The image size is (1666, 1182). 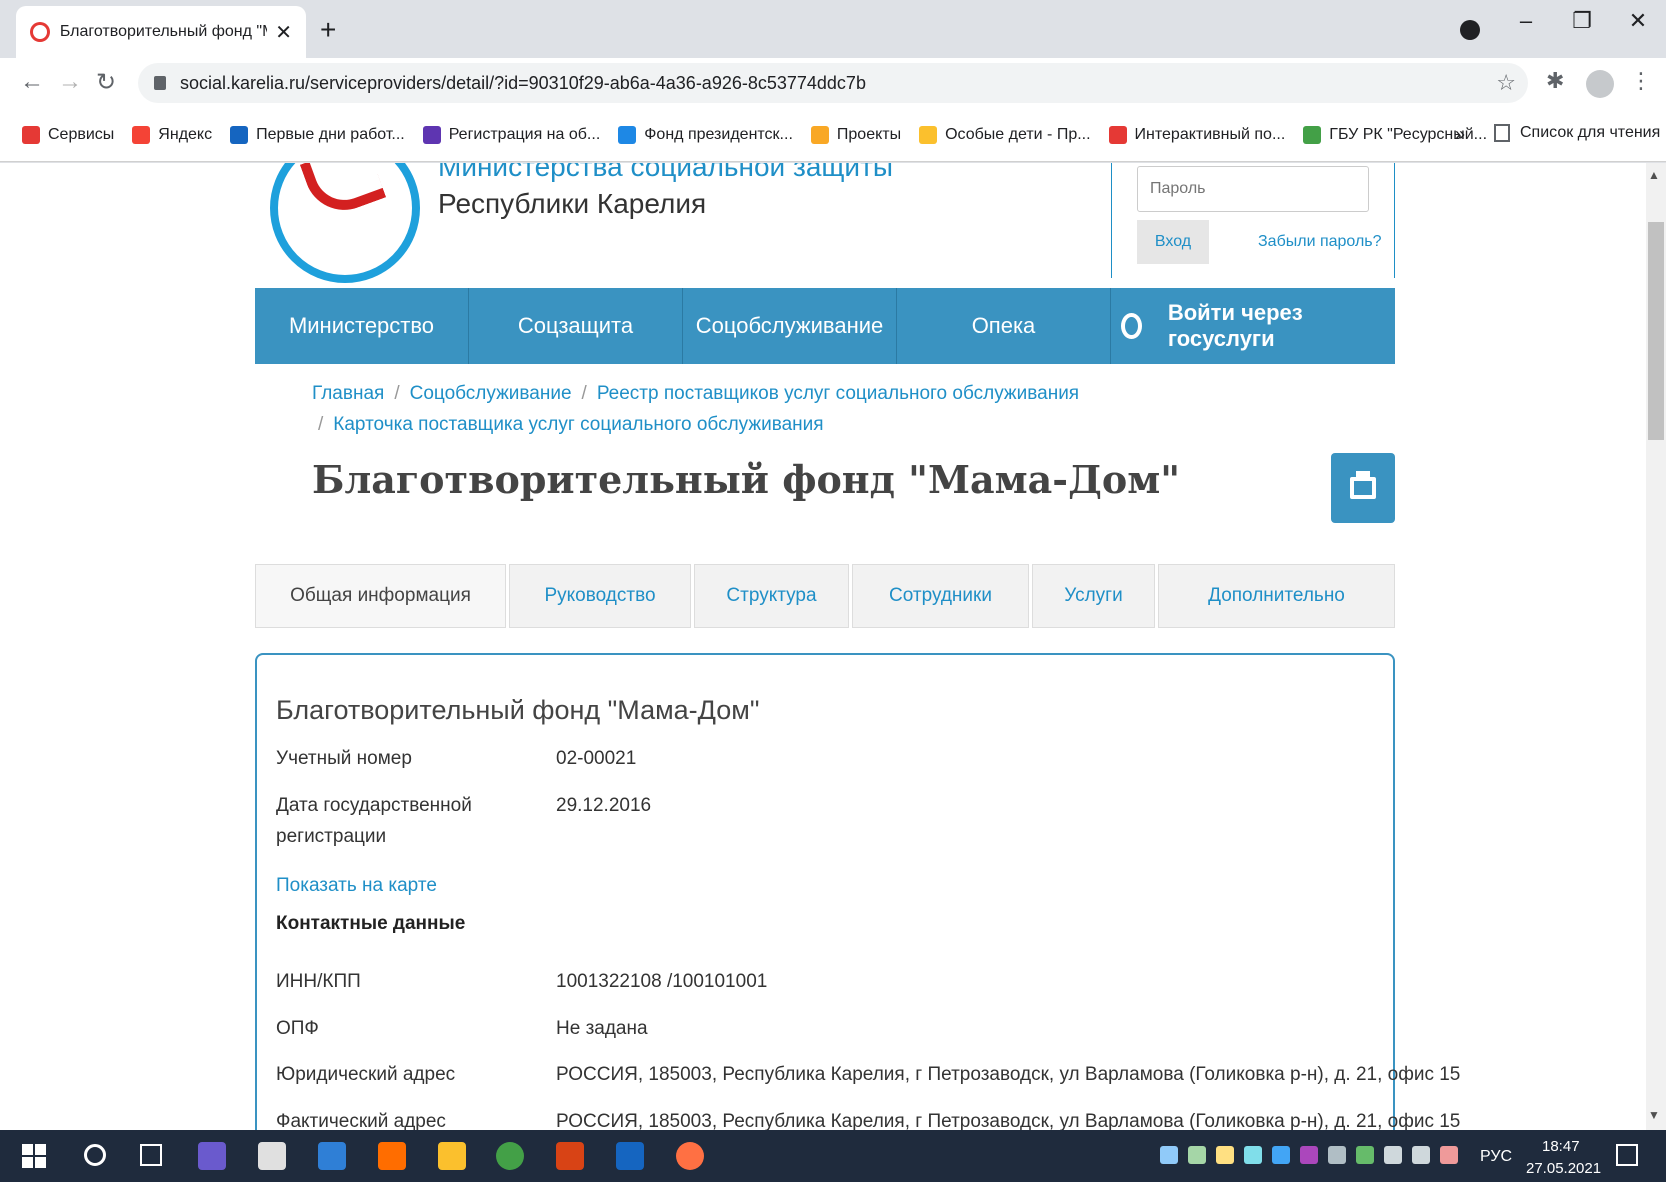 I want to click on word-icon, so click(x=630, y=1156).